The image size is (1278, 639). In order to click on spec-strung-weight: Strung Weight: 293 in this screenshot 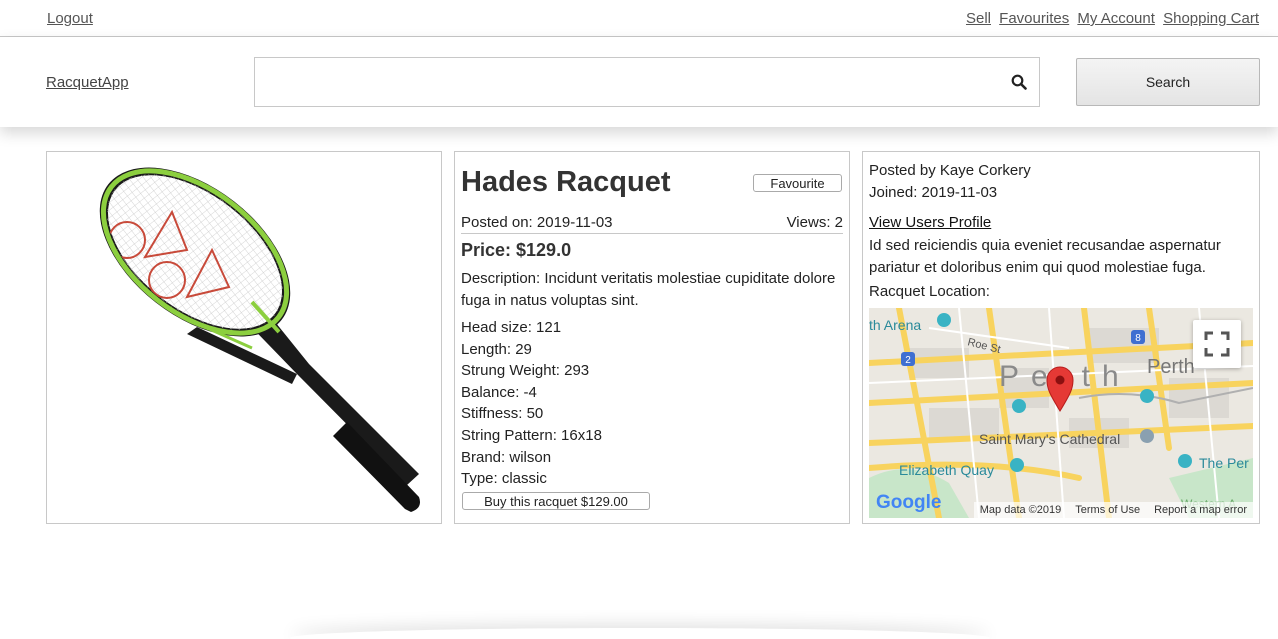, I will do `click(525, 371)`.